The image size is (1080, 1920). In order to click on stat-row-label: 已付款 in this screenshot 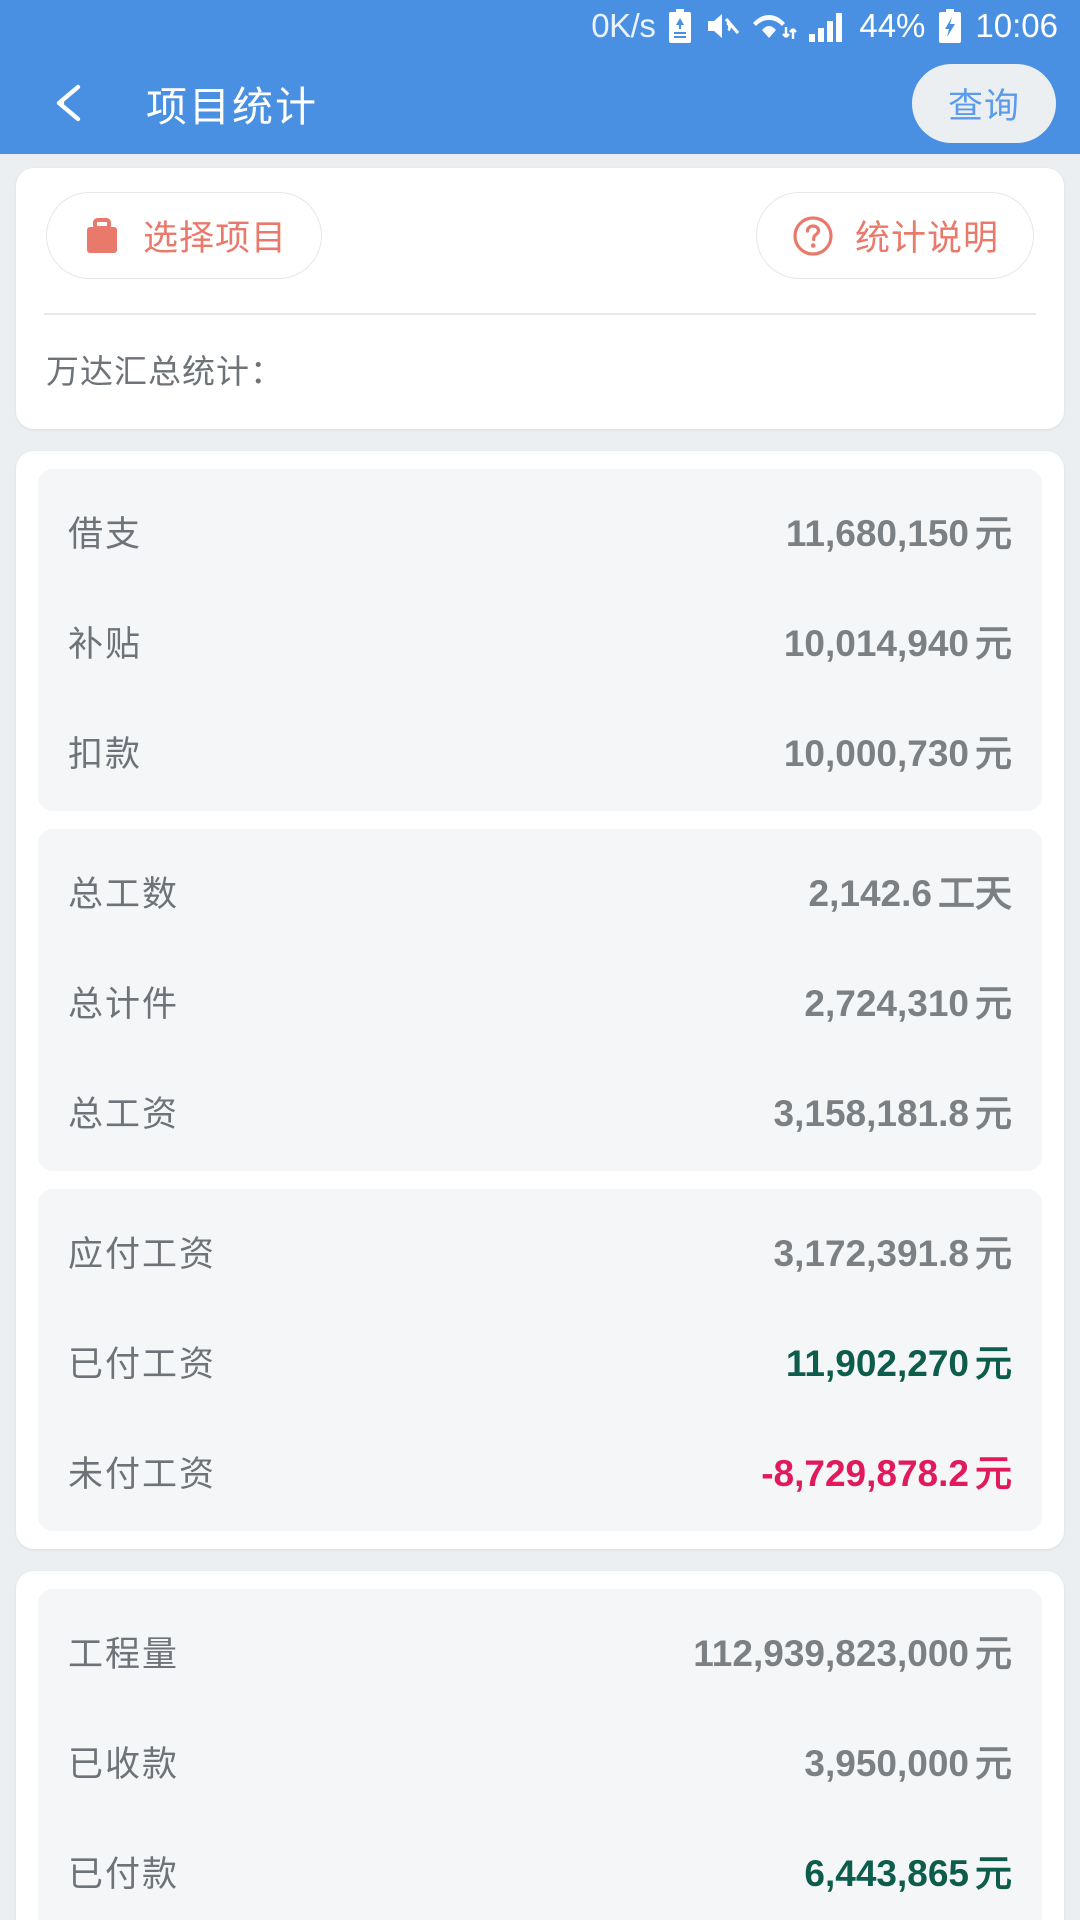, I will do `click(124, 1874)`.